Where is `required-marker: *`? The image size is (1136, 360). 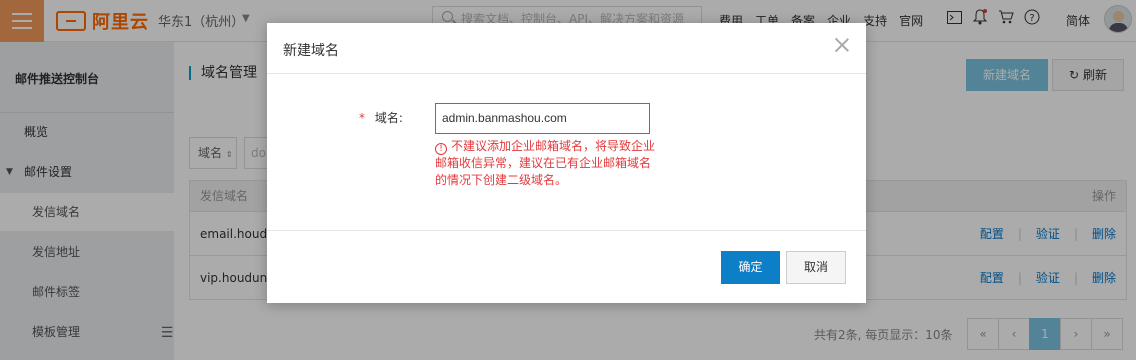 required-marker: * is located at coordinates (362, 118).